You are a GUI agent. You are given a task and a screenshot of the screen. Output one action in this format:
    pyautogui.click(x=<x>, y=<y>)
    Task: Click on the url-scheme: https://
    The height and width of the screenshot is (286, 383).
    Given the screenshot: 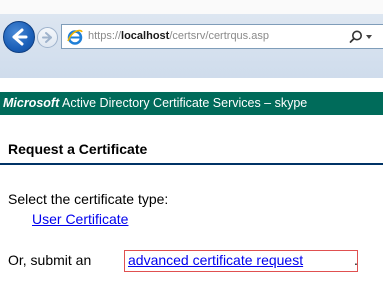 What is the action you would take?
    pyautogui.click(x=105, y=36)
    